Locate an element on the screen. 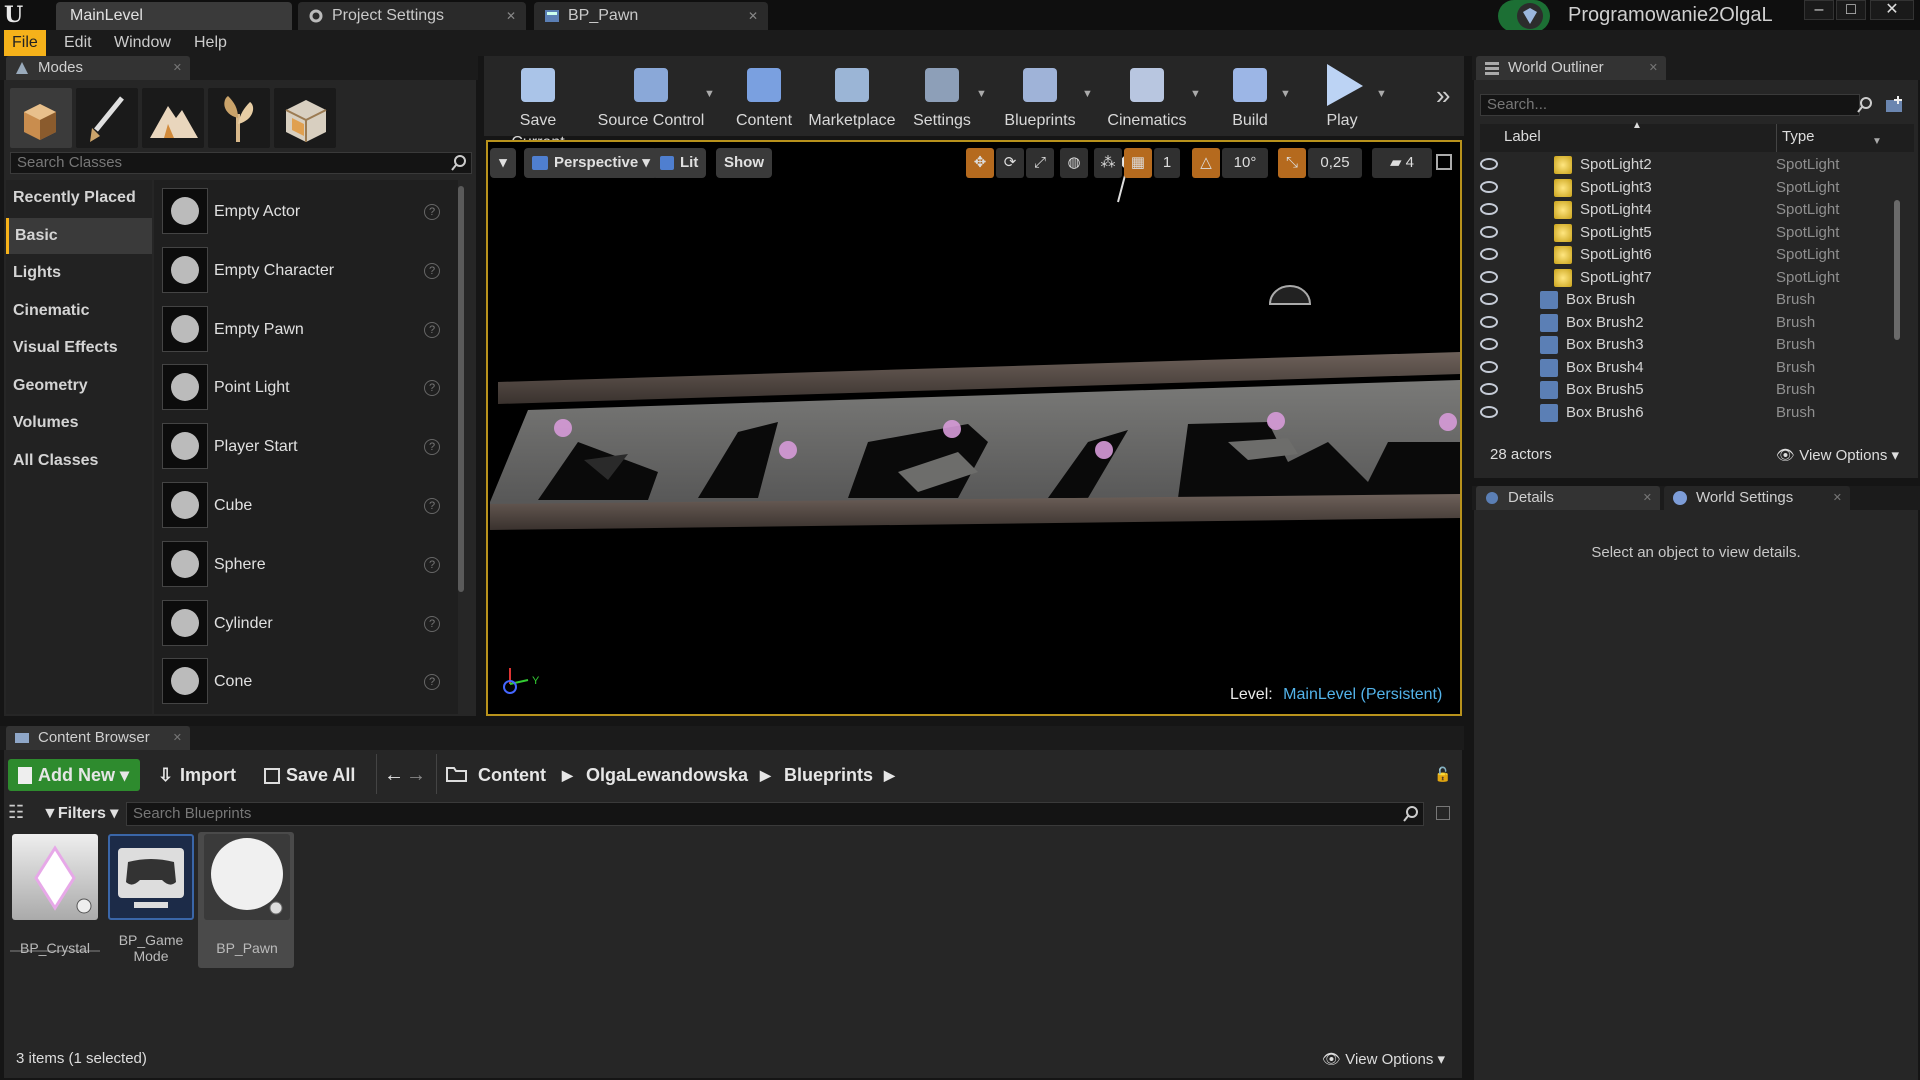  tab-bp-pawn: BP_Pawn ✕ is located at coordinates (651, 16).